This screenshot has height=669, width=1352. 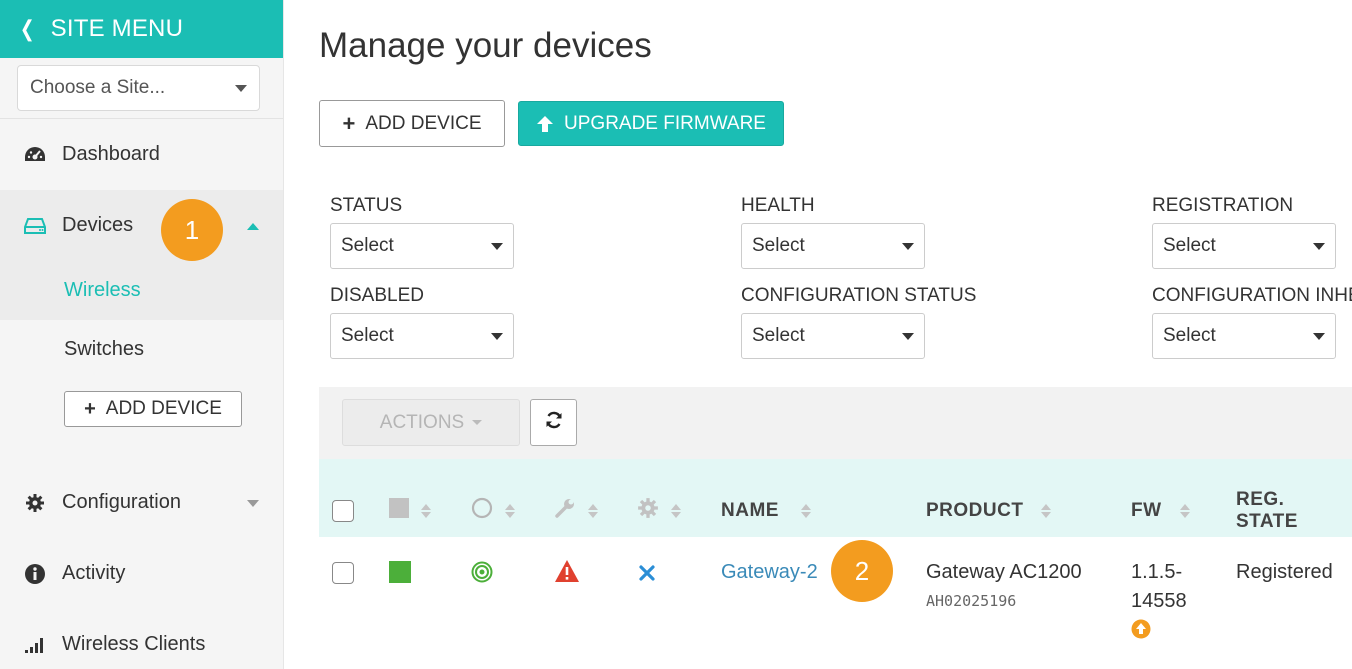 I want to click on site-menu-header: ❮ SITE MENU, so click(x=141, y=29).